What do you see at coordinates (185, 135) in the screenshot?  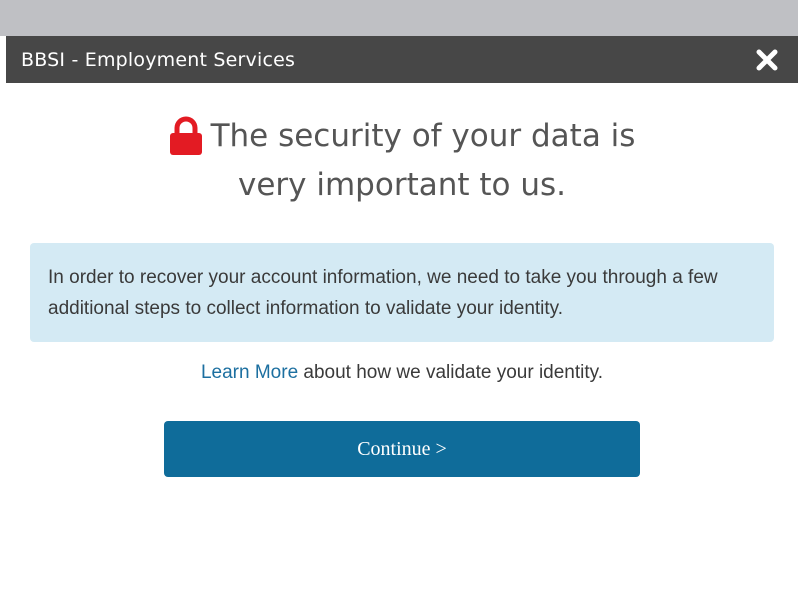 I see `lock-icon` at bounding box center [185, 135].